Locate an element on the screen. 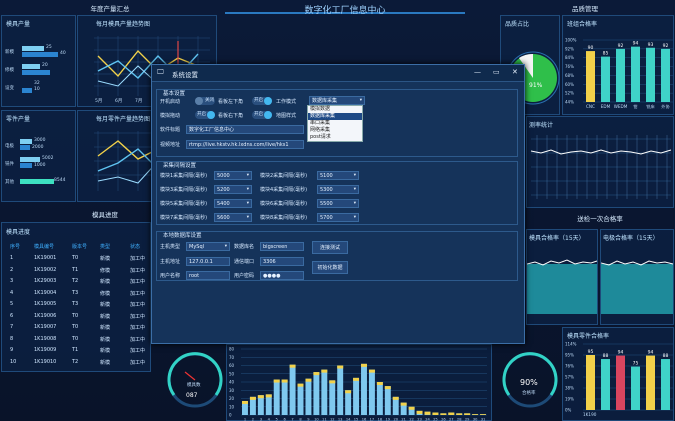  table-row: 10 1K19010 T2 新模 加工中 is located at coordinates (78, 362).